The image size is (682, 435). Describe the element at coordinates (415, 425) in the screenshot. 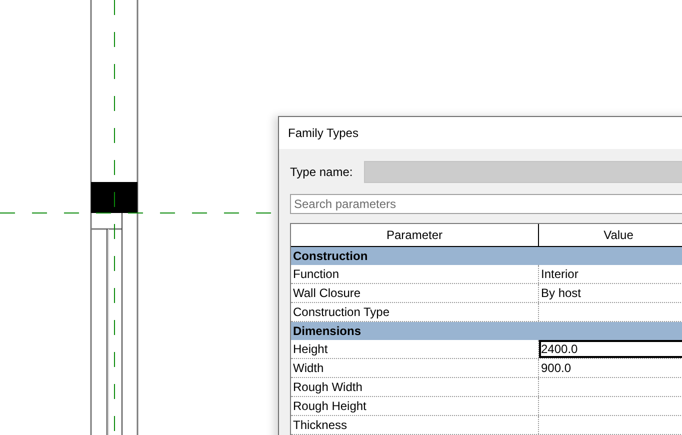

I see `parameter-cell: Thickness` at that location.